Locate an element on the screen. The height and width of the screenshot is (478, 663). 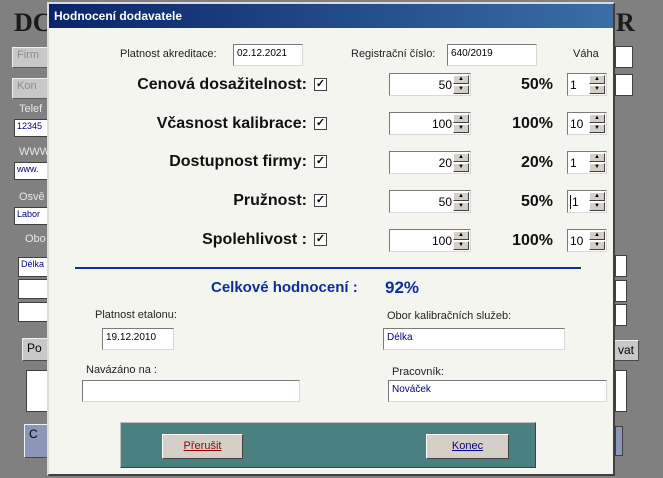
background-www-field: www. is located at coordinates (32, 171).